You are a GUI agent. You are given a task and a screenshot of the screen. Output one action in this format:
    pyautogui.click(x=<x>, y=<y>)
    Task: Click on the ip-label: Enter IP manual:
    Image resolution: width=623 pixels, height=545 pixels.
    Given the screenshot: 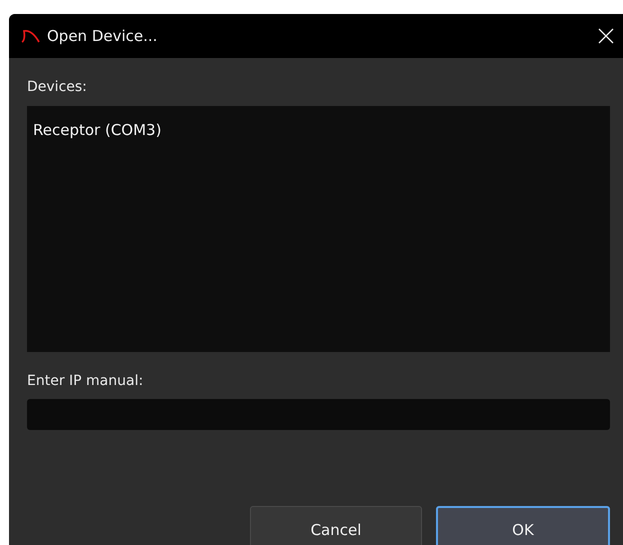 What is the action you would take?
    pyautogui.click(x=85, y=381)
    